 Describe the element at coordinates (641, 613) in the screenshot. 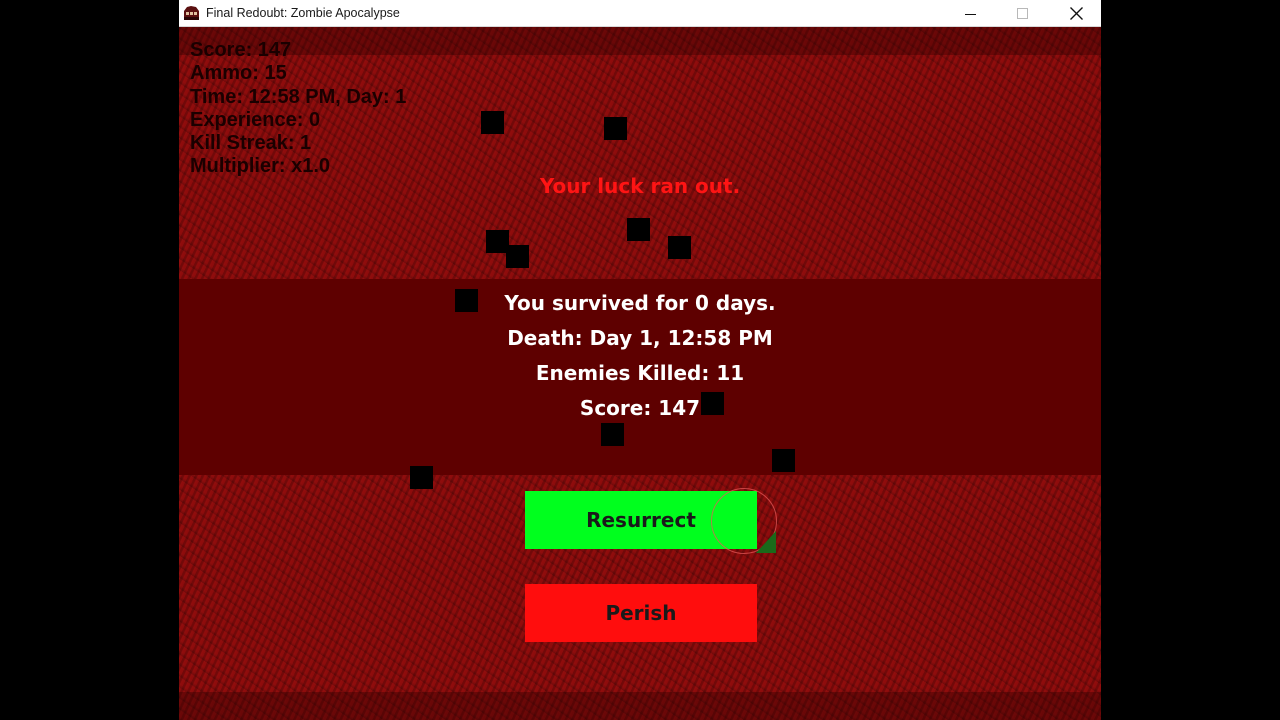

I see `perish-button: Perish` at that location.